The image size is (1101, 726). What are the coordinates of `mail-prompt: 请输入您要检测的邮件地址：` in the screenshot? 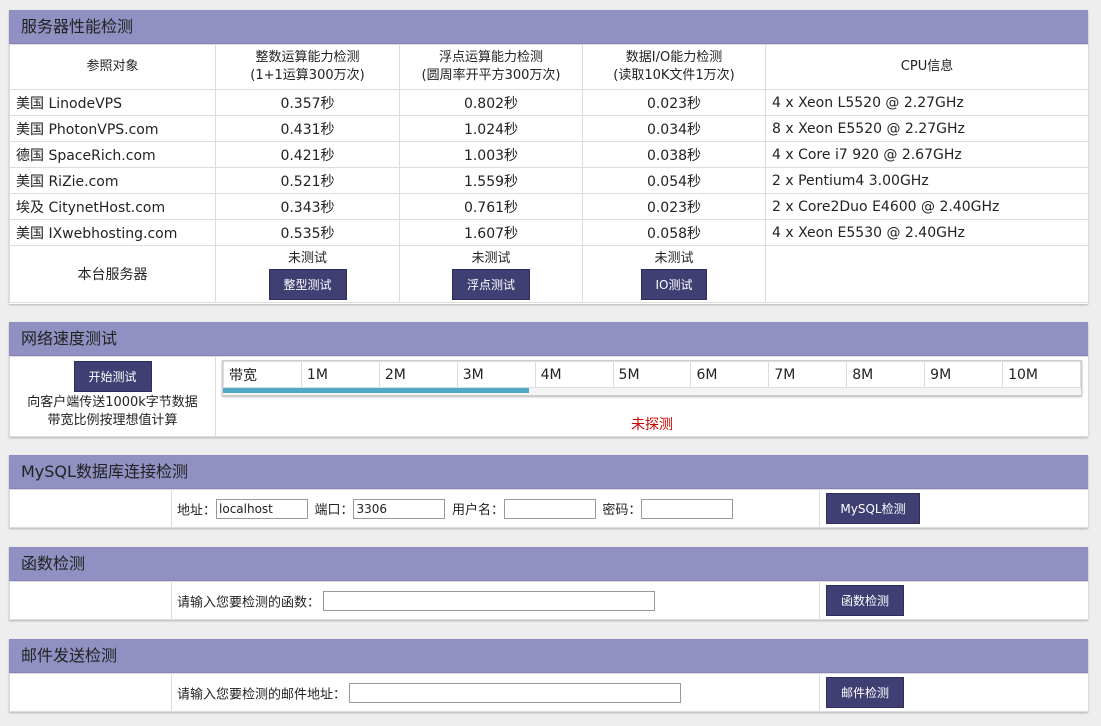 It's located at (262, 694).